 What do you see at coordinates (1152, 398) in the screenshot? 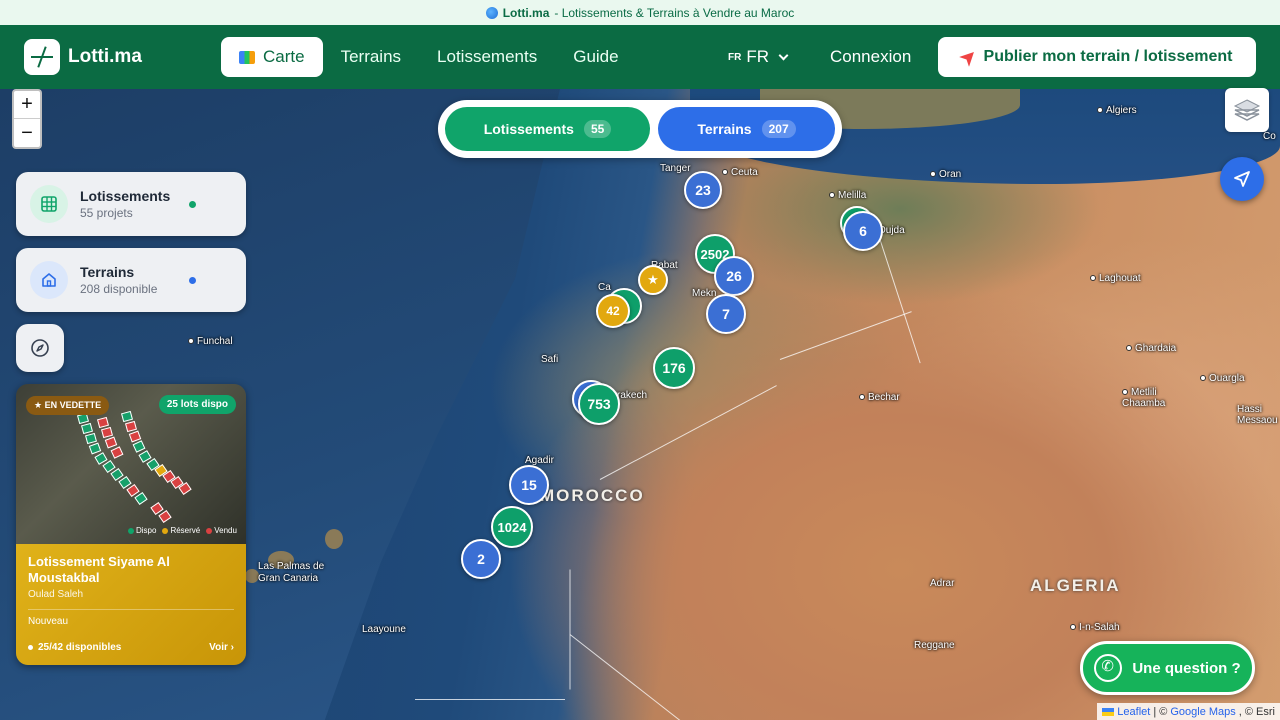
I see `place-label: Metlili Chaamba` at bounding box center [1152, 398].